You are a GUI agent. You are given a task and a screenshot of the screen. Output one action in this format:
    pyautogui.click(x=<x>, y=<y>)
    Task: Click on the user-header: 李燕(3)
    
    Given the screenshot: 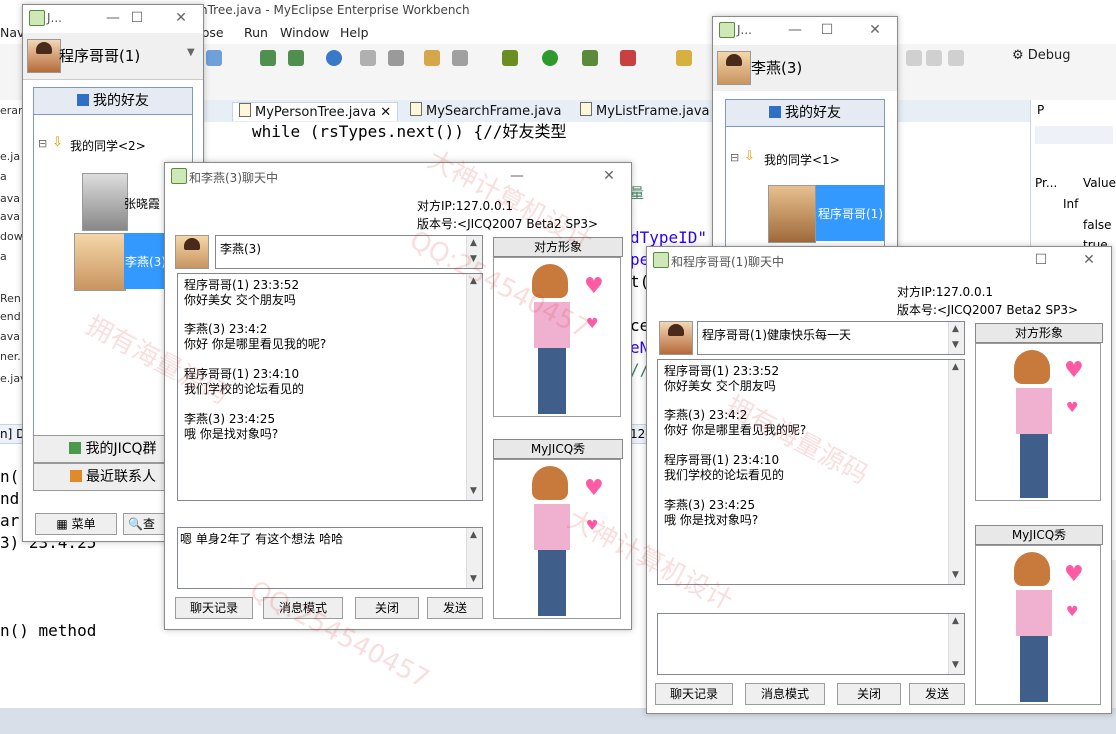 What is the action you would take?
    pyautogui.click(x=805, y=68)
    